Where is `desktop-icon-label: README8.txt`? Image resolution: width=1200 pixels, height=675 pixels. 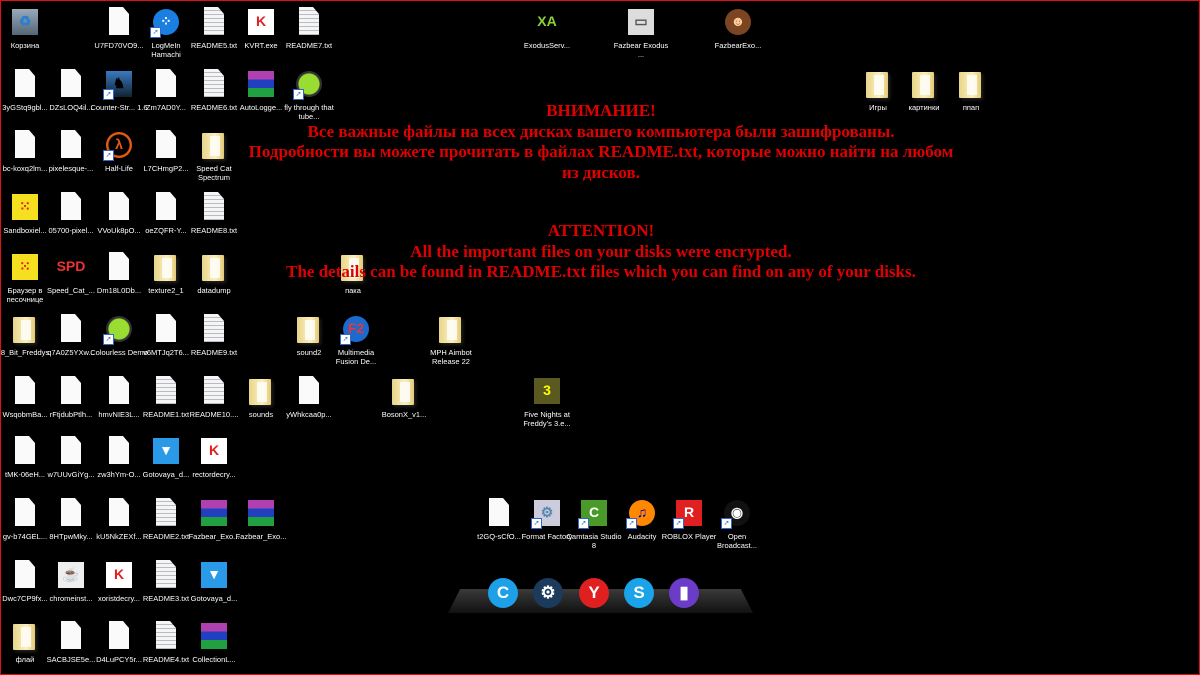
desktop-icon-label: README8.txt is located at coordinates (214, 230).